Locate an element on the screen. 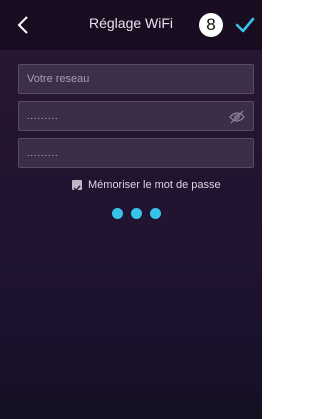 The height and width of the screenshot is (419, 320). password-field is located at coordinates (136, 116).